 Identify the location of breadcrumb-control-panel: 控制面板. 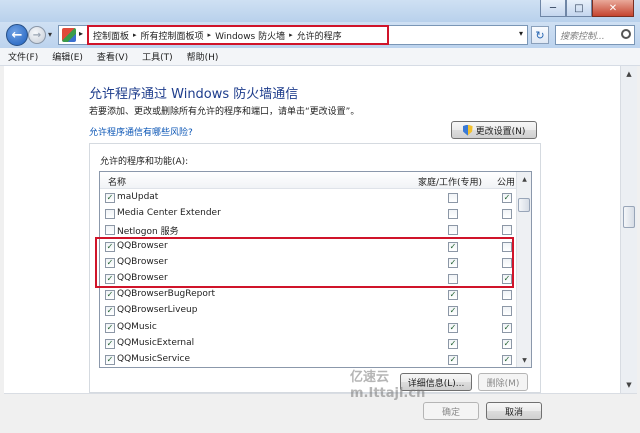
(111, 35).